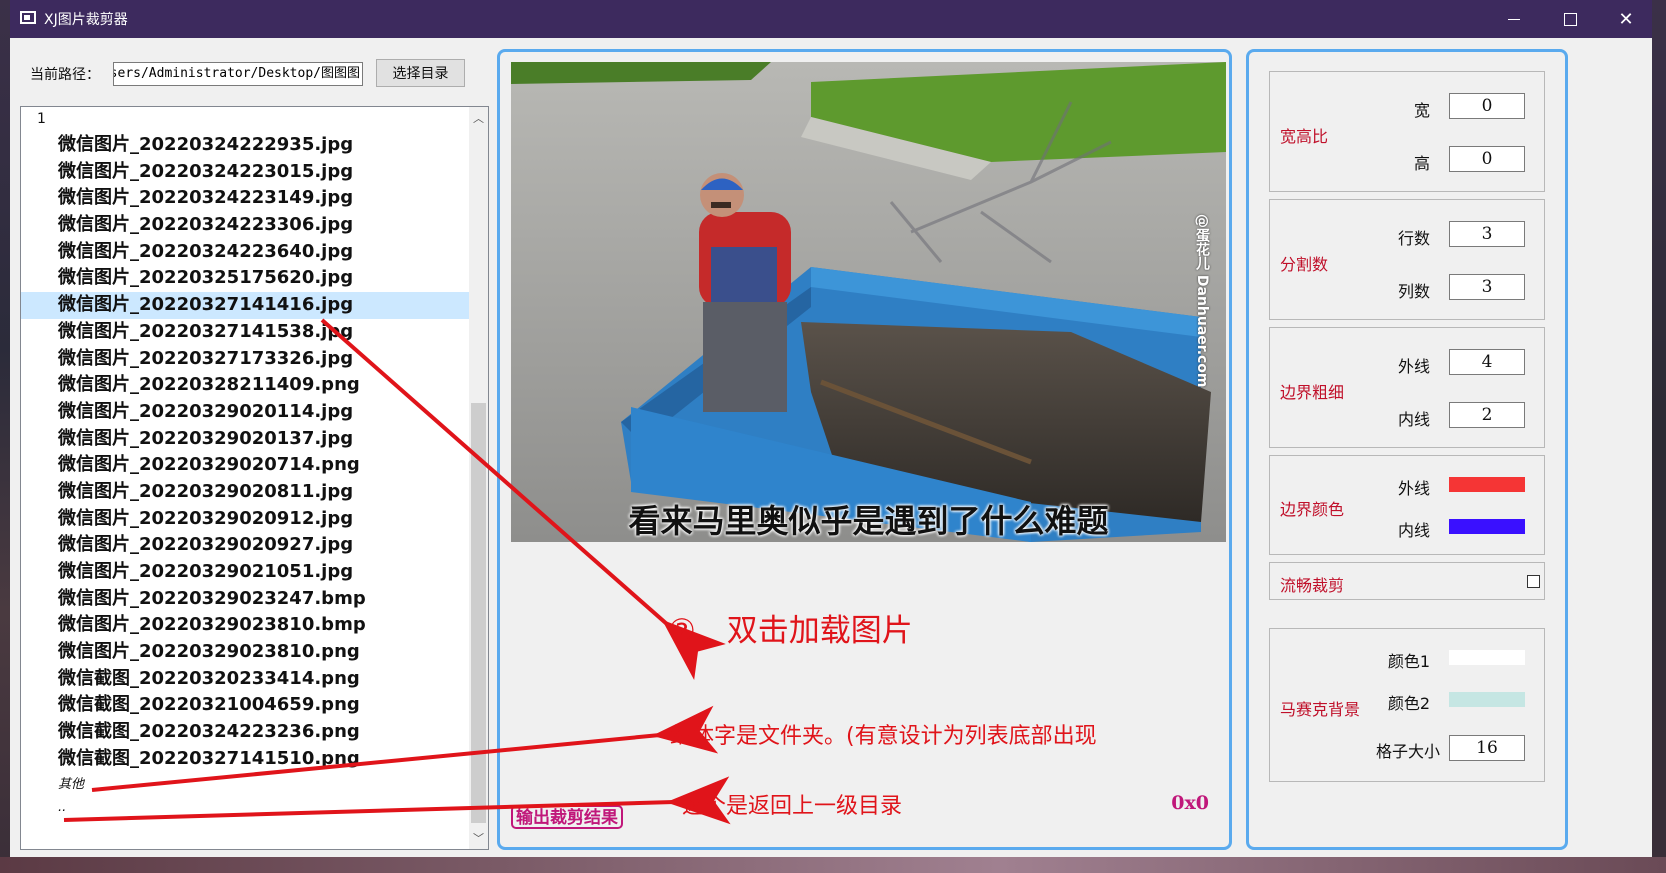 This screenshot has width=1666, height=873. Describe the element at coordinates (1487, 526) in the screenshot. I see `inner-color-swatch` at that location.